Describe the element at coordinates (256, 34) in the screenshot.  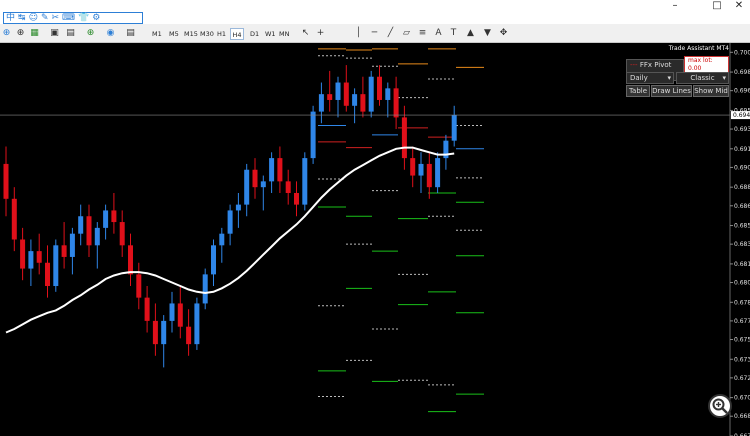
I see `timeframe-d1: D1` at that location.